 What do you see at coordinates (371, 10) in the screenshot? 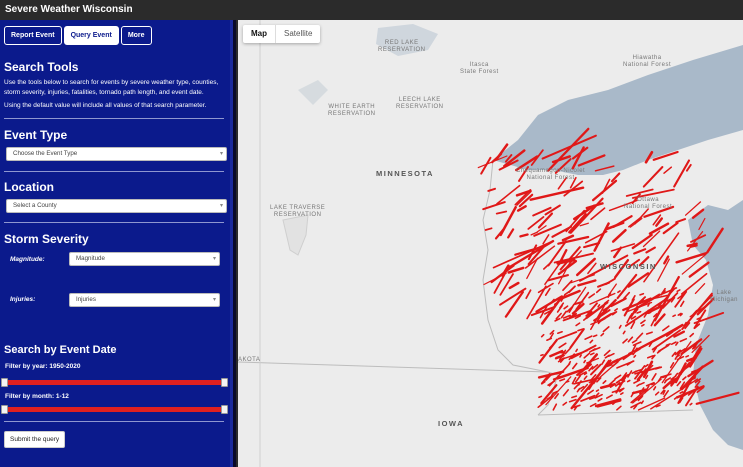
I see `app-title: Severe Weather Wisconsin` at bounding box center [371, 10].